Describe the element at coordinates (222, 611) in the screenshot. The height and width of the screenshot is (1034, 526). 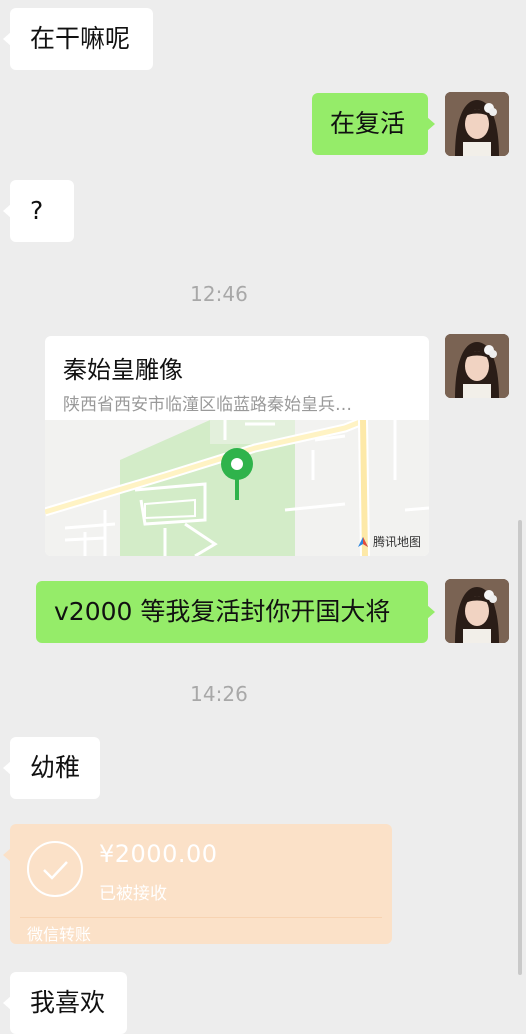
I see `message-text: v2000 等我复活封你开国大将` at that location.